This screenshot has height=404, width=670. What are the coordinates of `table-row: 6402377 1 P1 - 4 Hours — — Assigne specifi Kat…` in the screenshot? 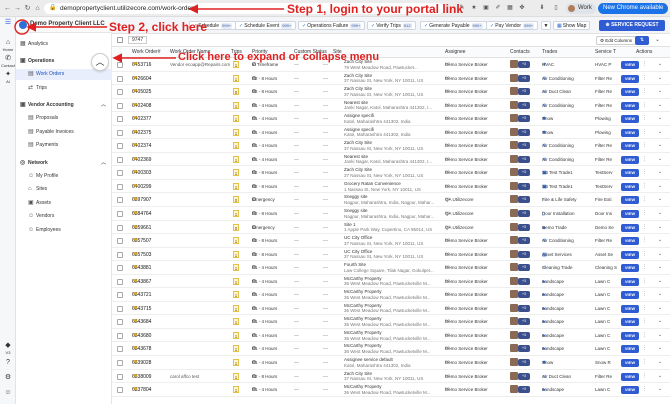 It's located at (391, 119).